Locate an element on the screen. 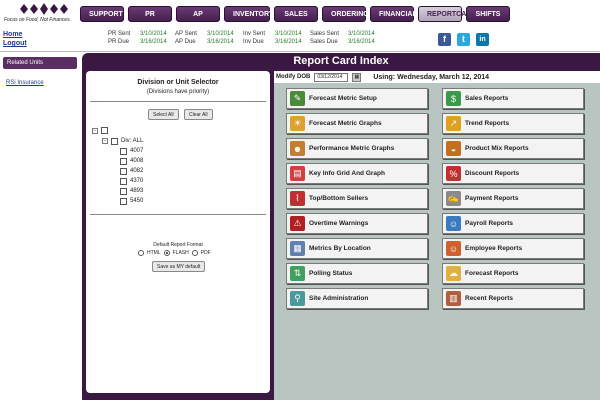 Image resolution: width=600 pixels, height=400 pixels. flash-radio is located at coordinates (166, 253).